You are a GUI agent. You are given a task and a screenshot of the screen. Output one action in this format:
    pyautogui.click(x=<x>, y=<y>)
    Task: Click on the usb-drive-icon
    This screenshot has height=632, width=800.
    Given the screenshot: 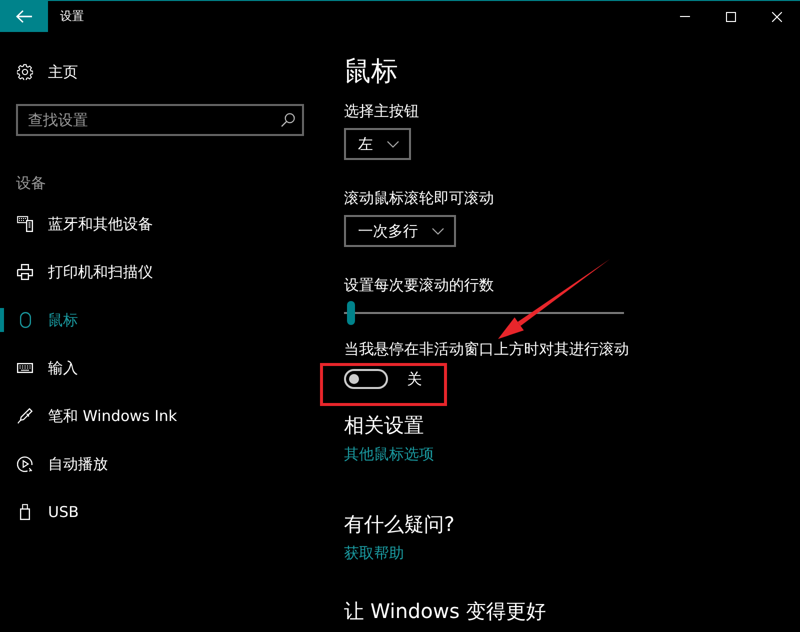 What is the action you would take?
    pyautogui.click(x=25, y=512)
    